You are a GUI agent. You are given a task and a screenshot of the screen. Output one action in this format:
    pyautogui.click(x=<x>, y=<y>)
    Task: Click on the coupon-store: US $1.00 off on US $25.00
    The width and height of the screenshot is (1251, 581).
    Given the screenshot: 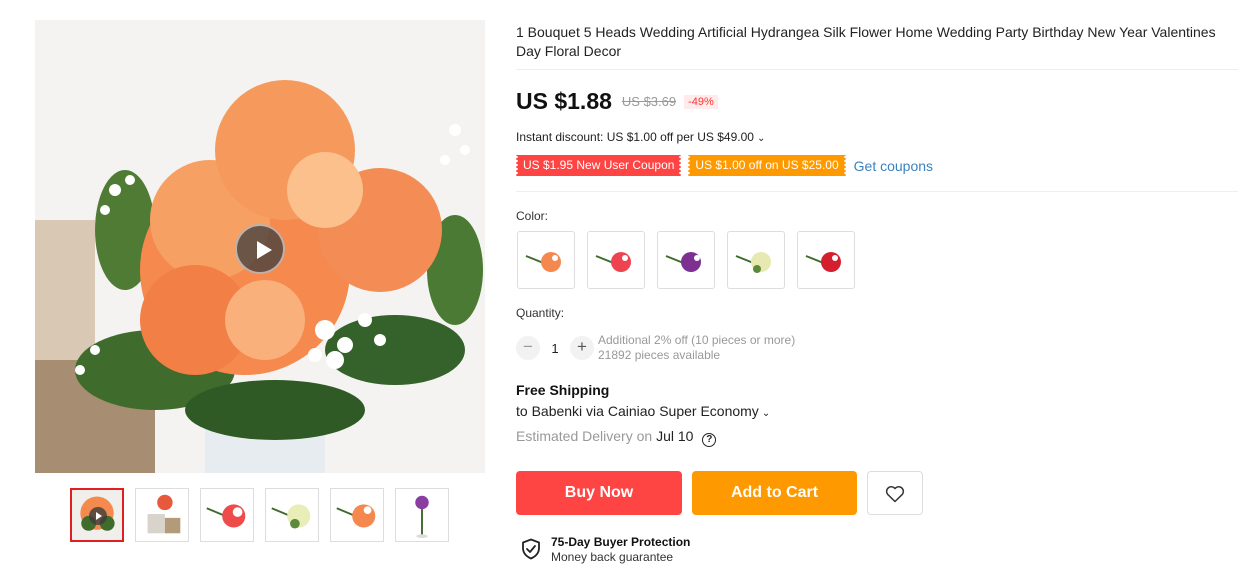 What is the action you would take?
    pyautogui.click(x=767, y=165)
    